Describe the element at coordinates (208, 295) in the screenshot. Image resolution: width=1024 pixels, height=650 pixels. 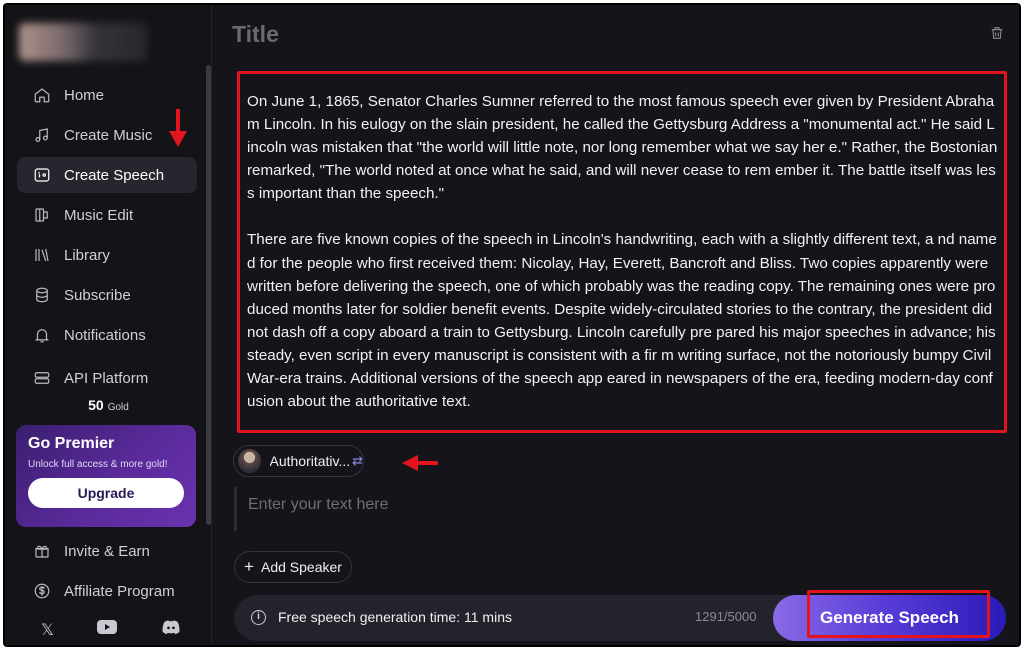
I see `sidebar-scrollbar` at that location.